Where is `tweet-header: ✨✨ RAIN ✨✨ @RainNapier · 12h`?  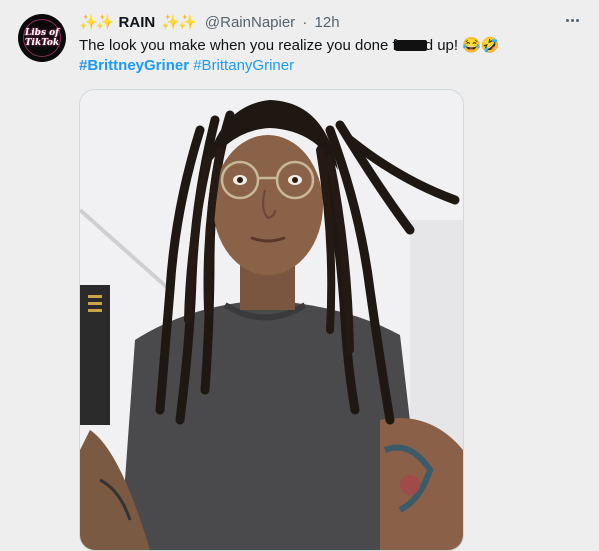
tweet-header: ✨✨ RAIN ✨✨ @RainNapier · 12h is located at coordinates (209, 23).